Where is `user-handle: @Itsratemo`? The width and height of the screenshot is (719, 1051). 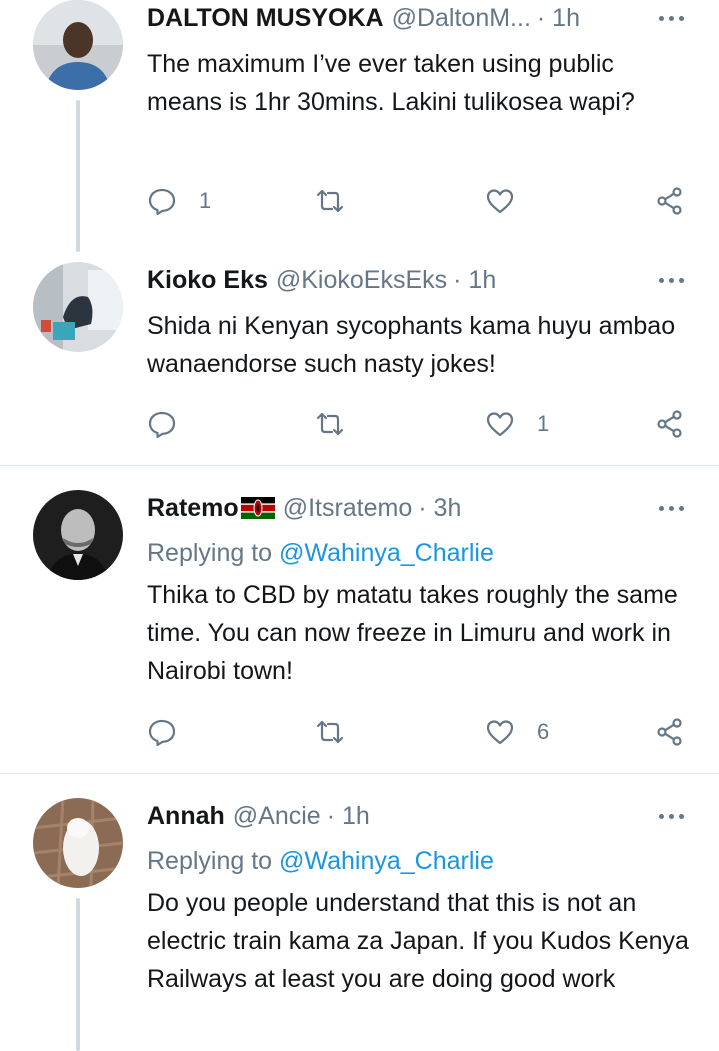
user-handle: @Itsratemo is located at coordinates (348, 508).